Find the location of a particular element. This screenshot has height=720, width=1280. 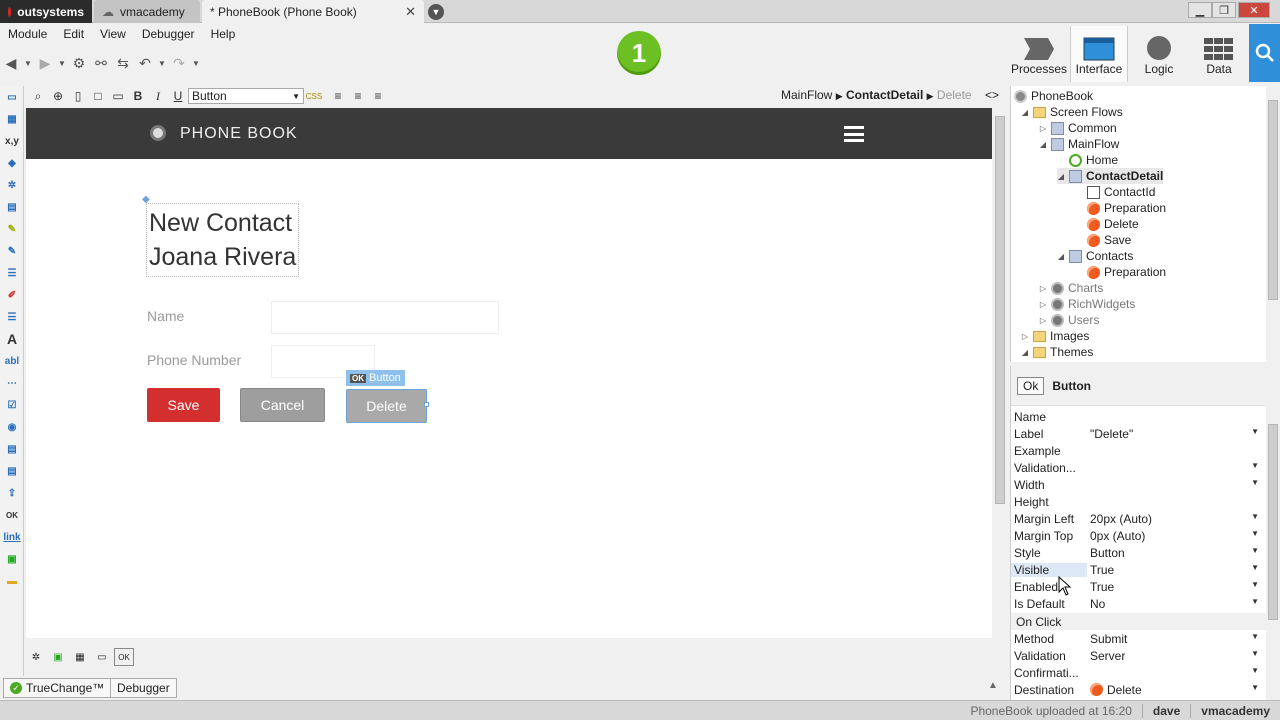

save-button: Save is located at coordinates (183, 405).